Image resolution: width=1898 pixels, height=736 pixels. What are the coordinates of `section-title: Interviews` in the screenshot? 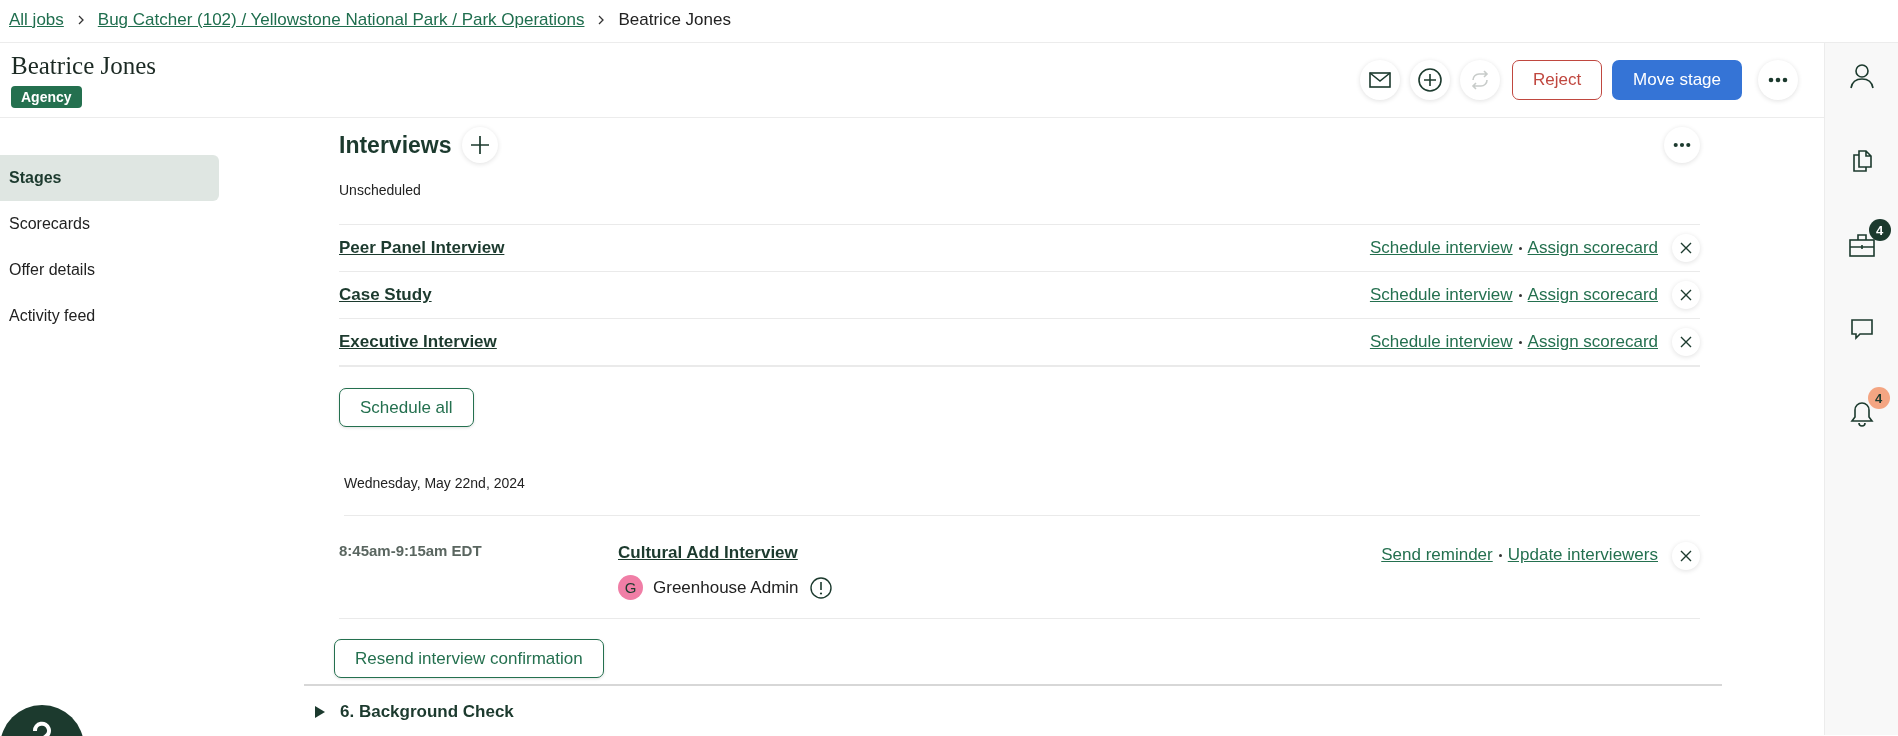 It's located at (395, 145).